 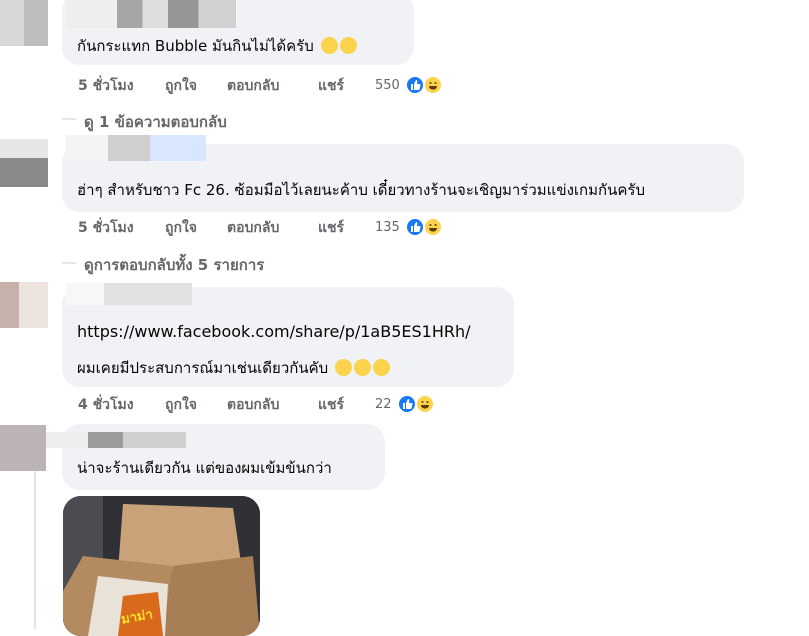 What do you see at coordinates (155, 122) in the screenshot?
I see `view-replies-link: ดู 1 ข้อความตอบกลับ` at bounding box center [155, 122].